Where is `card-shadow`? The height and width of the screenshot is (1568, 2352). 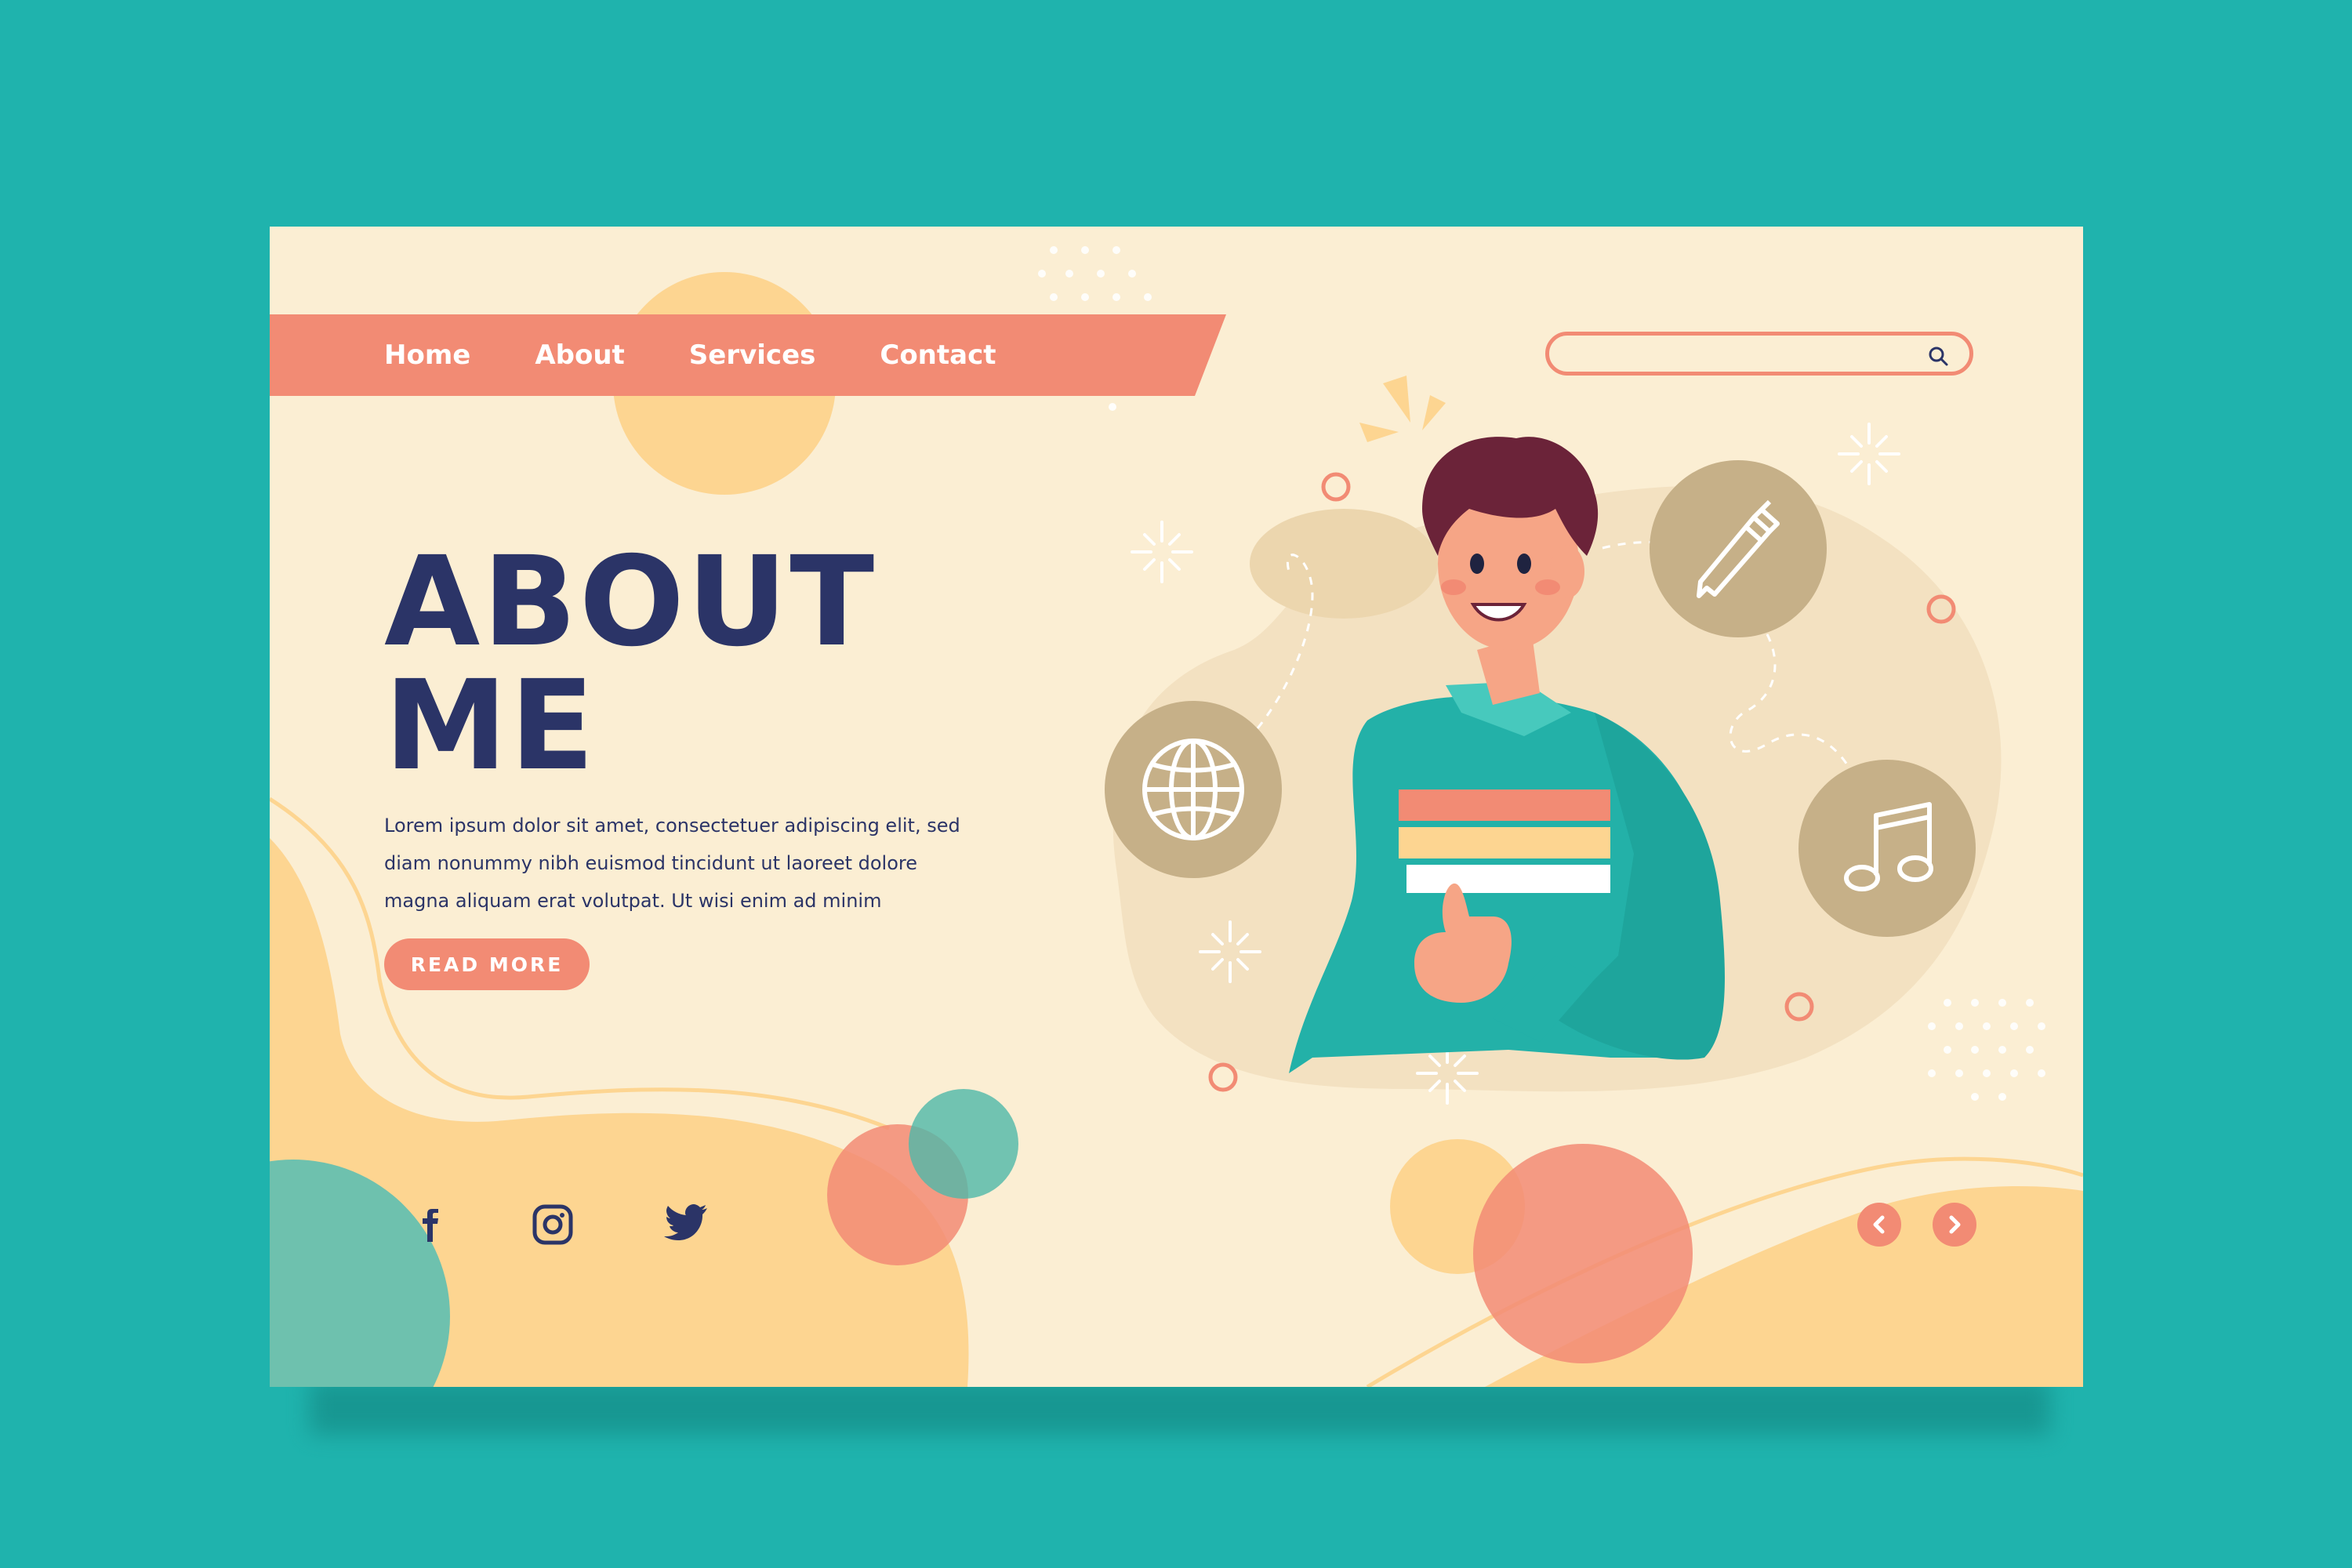 card-shadow is located at coordinates (1180, 1407).